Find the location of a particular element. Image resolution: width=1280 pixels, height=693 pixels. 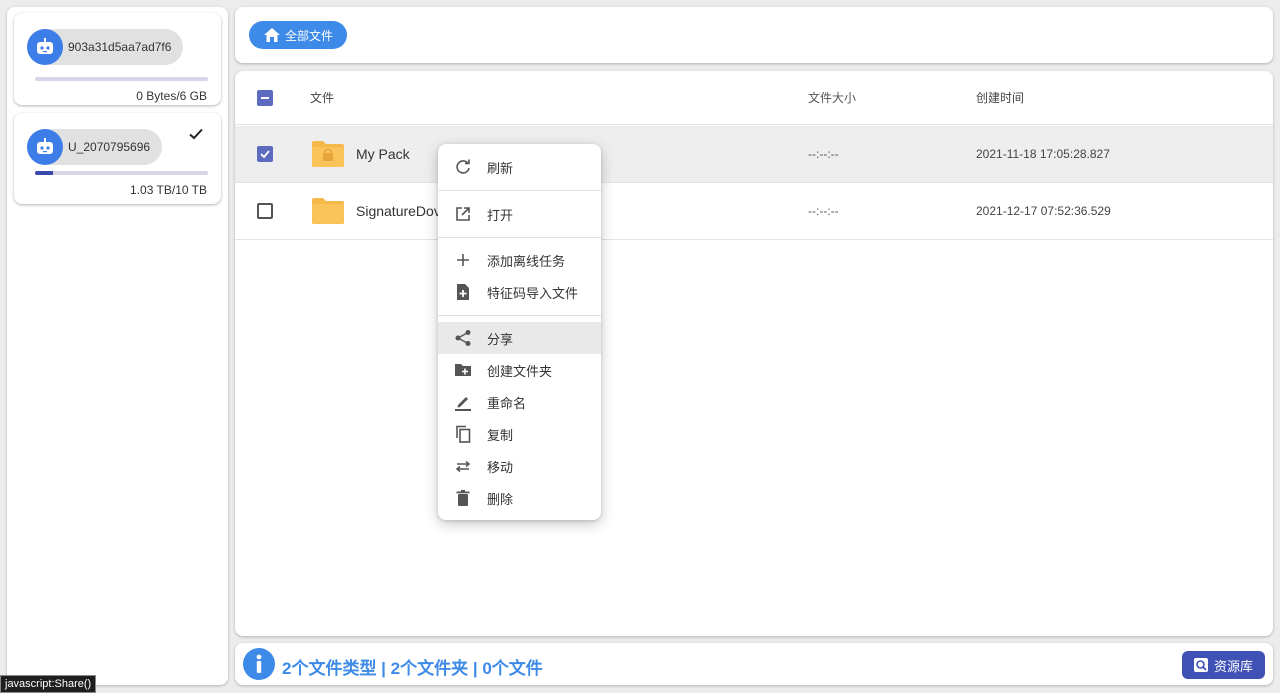

account-card-1: 903a31d5aa7ad7f6 0 Bytes/6 GB is located at coordinates (117, 59).